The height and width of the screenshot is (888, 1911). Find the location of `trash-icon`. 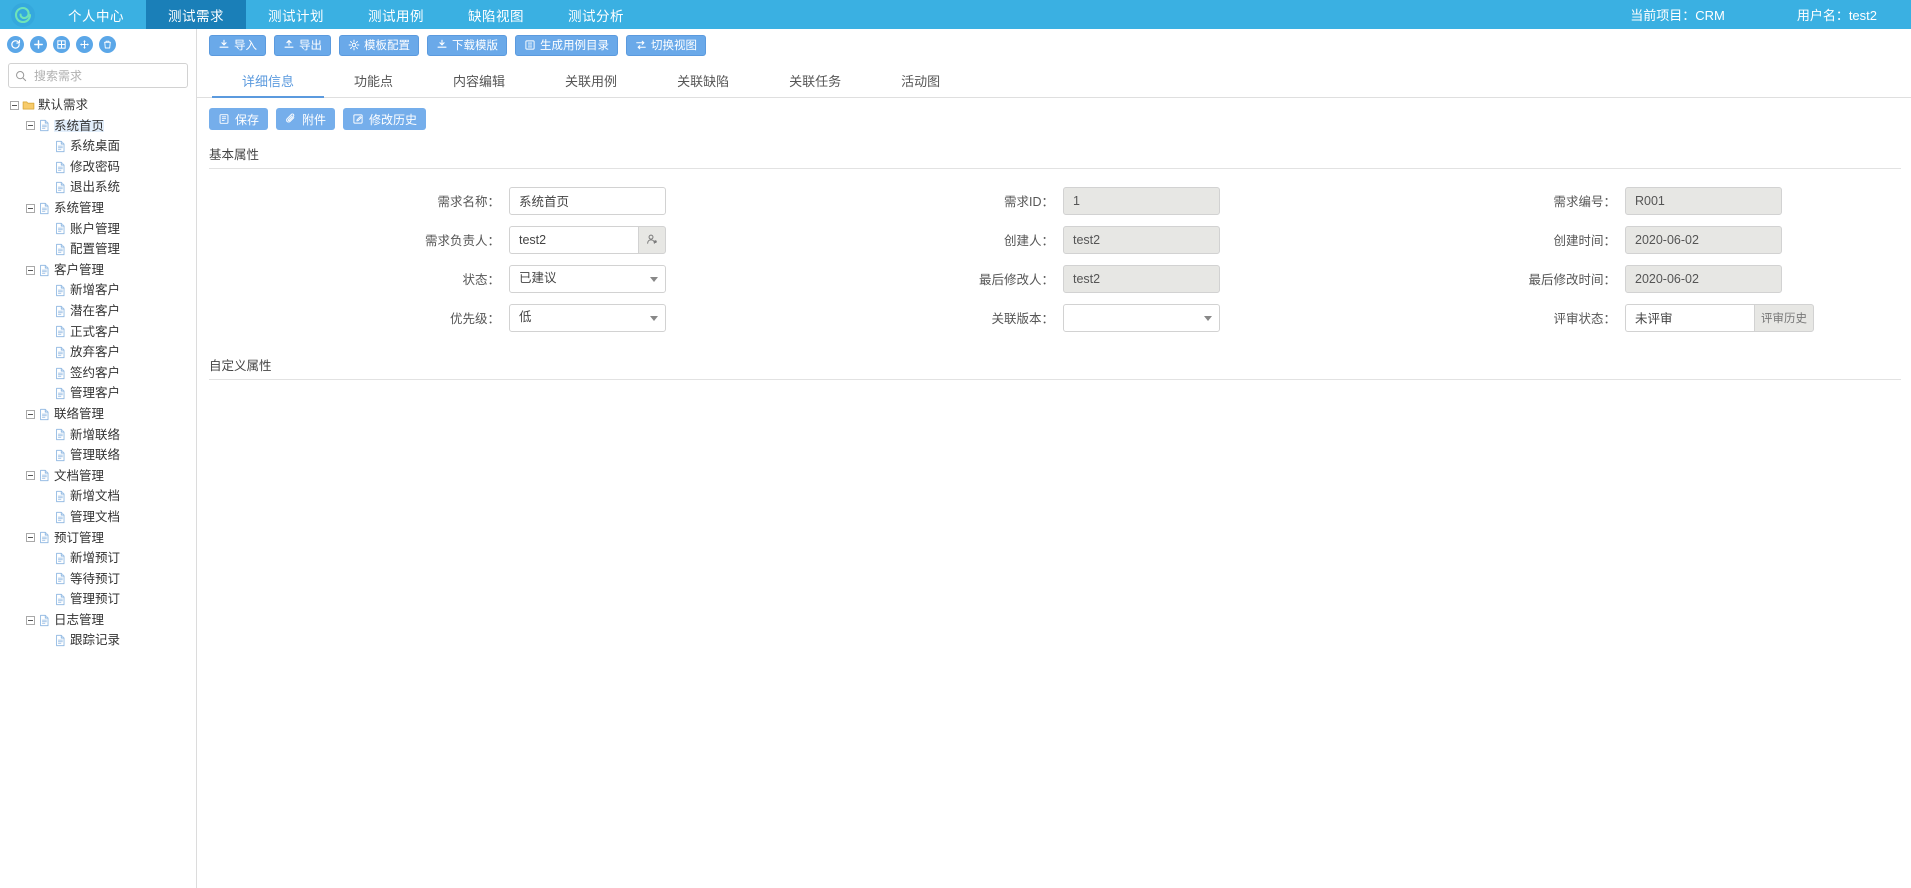

trash-icon is located at coordinates (107, 44).